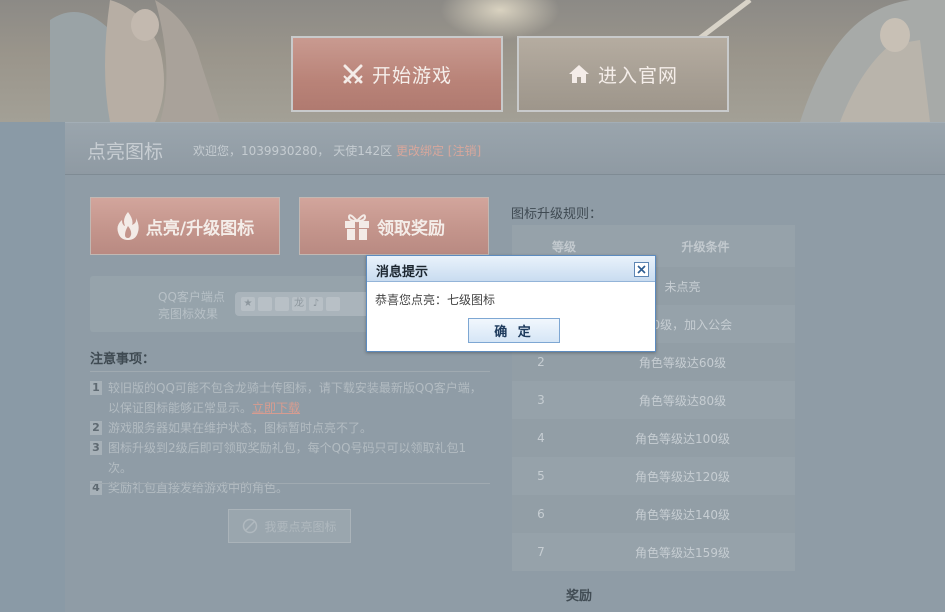  I want to click on note-number: 1, so click(96, 388).